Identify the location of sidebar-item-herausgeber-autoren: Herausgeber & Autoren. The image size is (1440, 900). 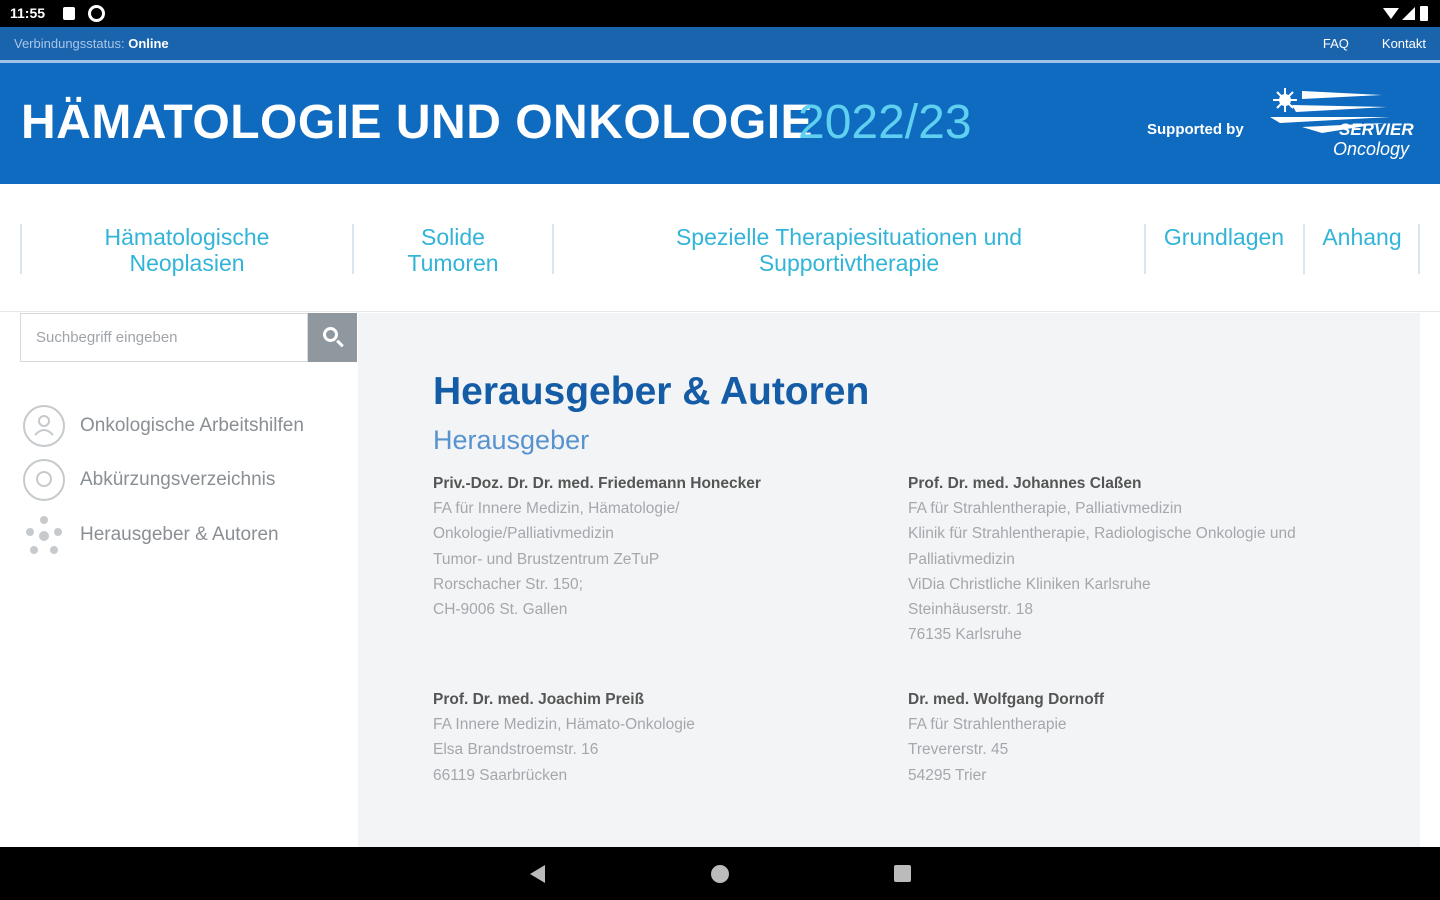
(182, 536).